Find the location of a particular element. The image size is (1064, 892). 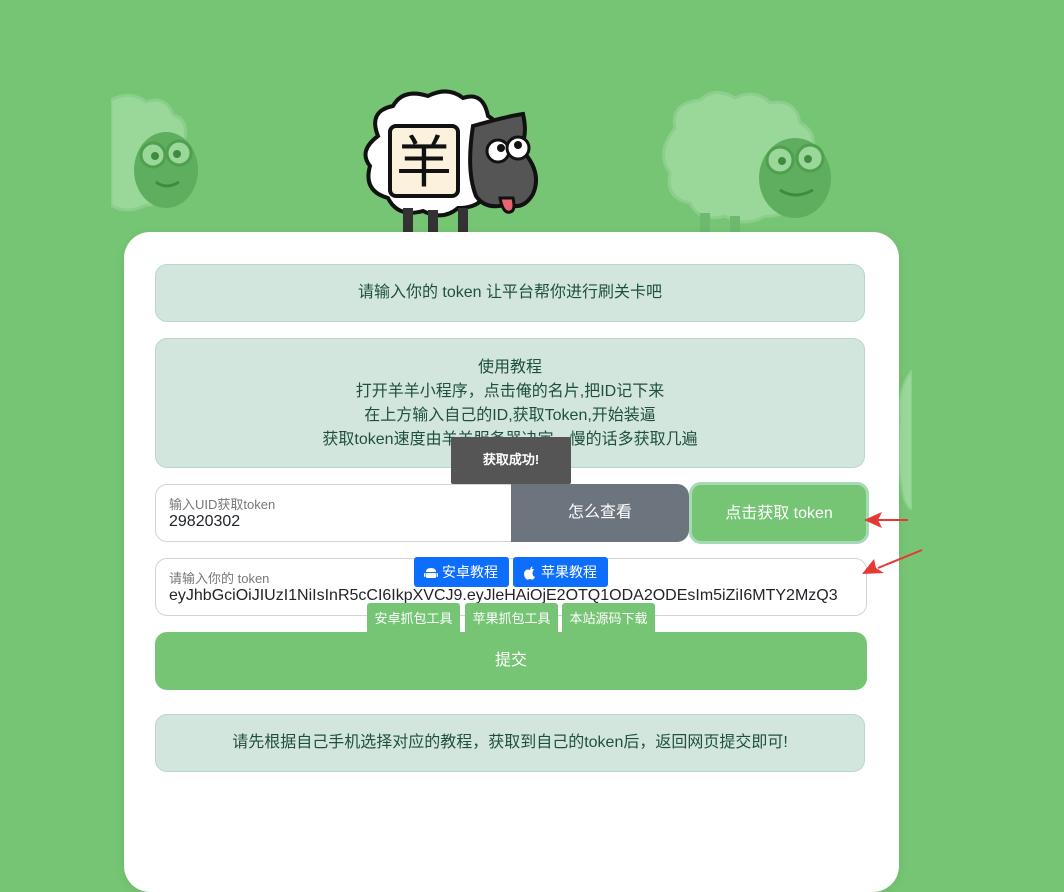

uid-input-label: 输入UID获取token is located at coordinates (222, 504).